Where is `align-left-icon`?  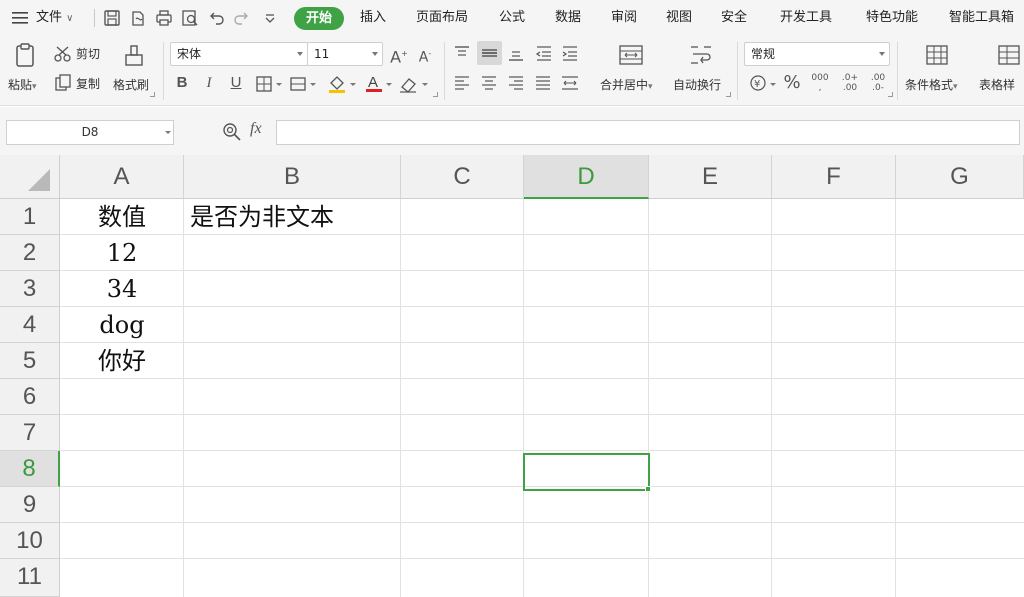 align-left-icon is located at coordinates (462, 83).